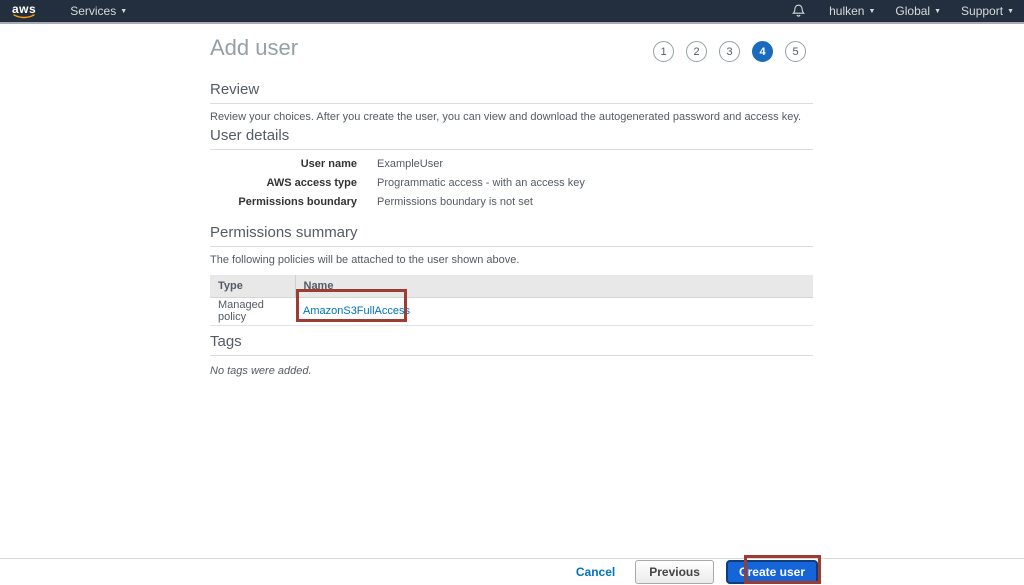 The image size is (1024, 585). What do you see at coordinates (554, 286) in the screenshot?
I see `name-column-header: Name` at bounding box center [554, 286].